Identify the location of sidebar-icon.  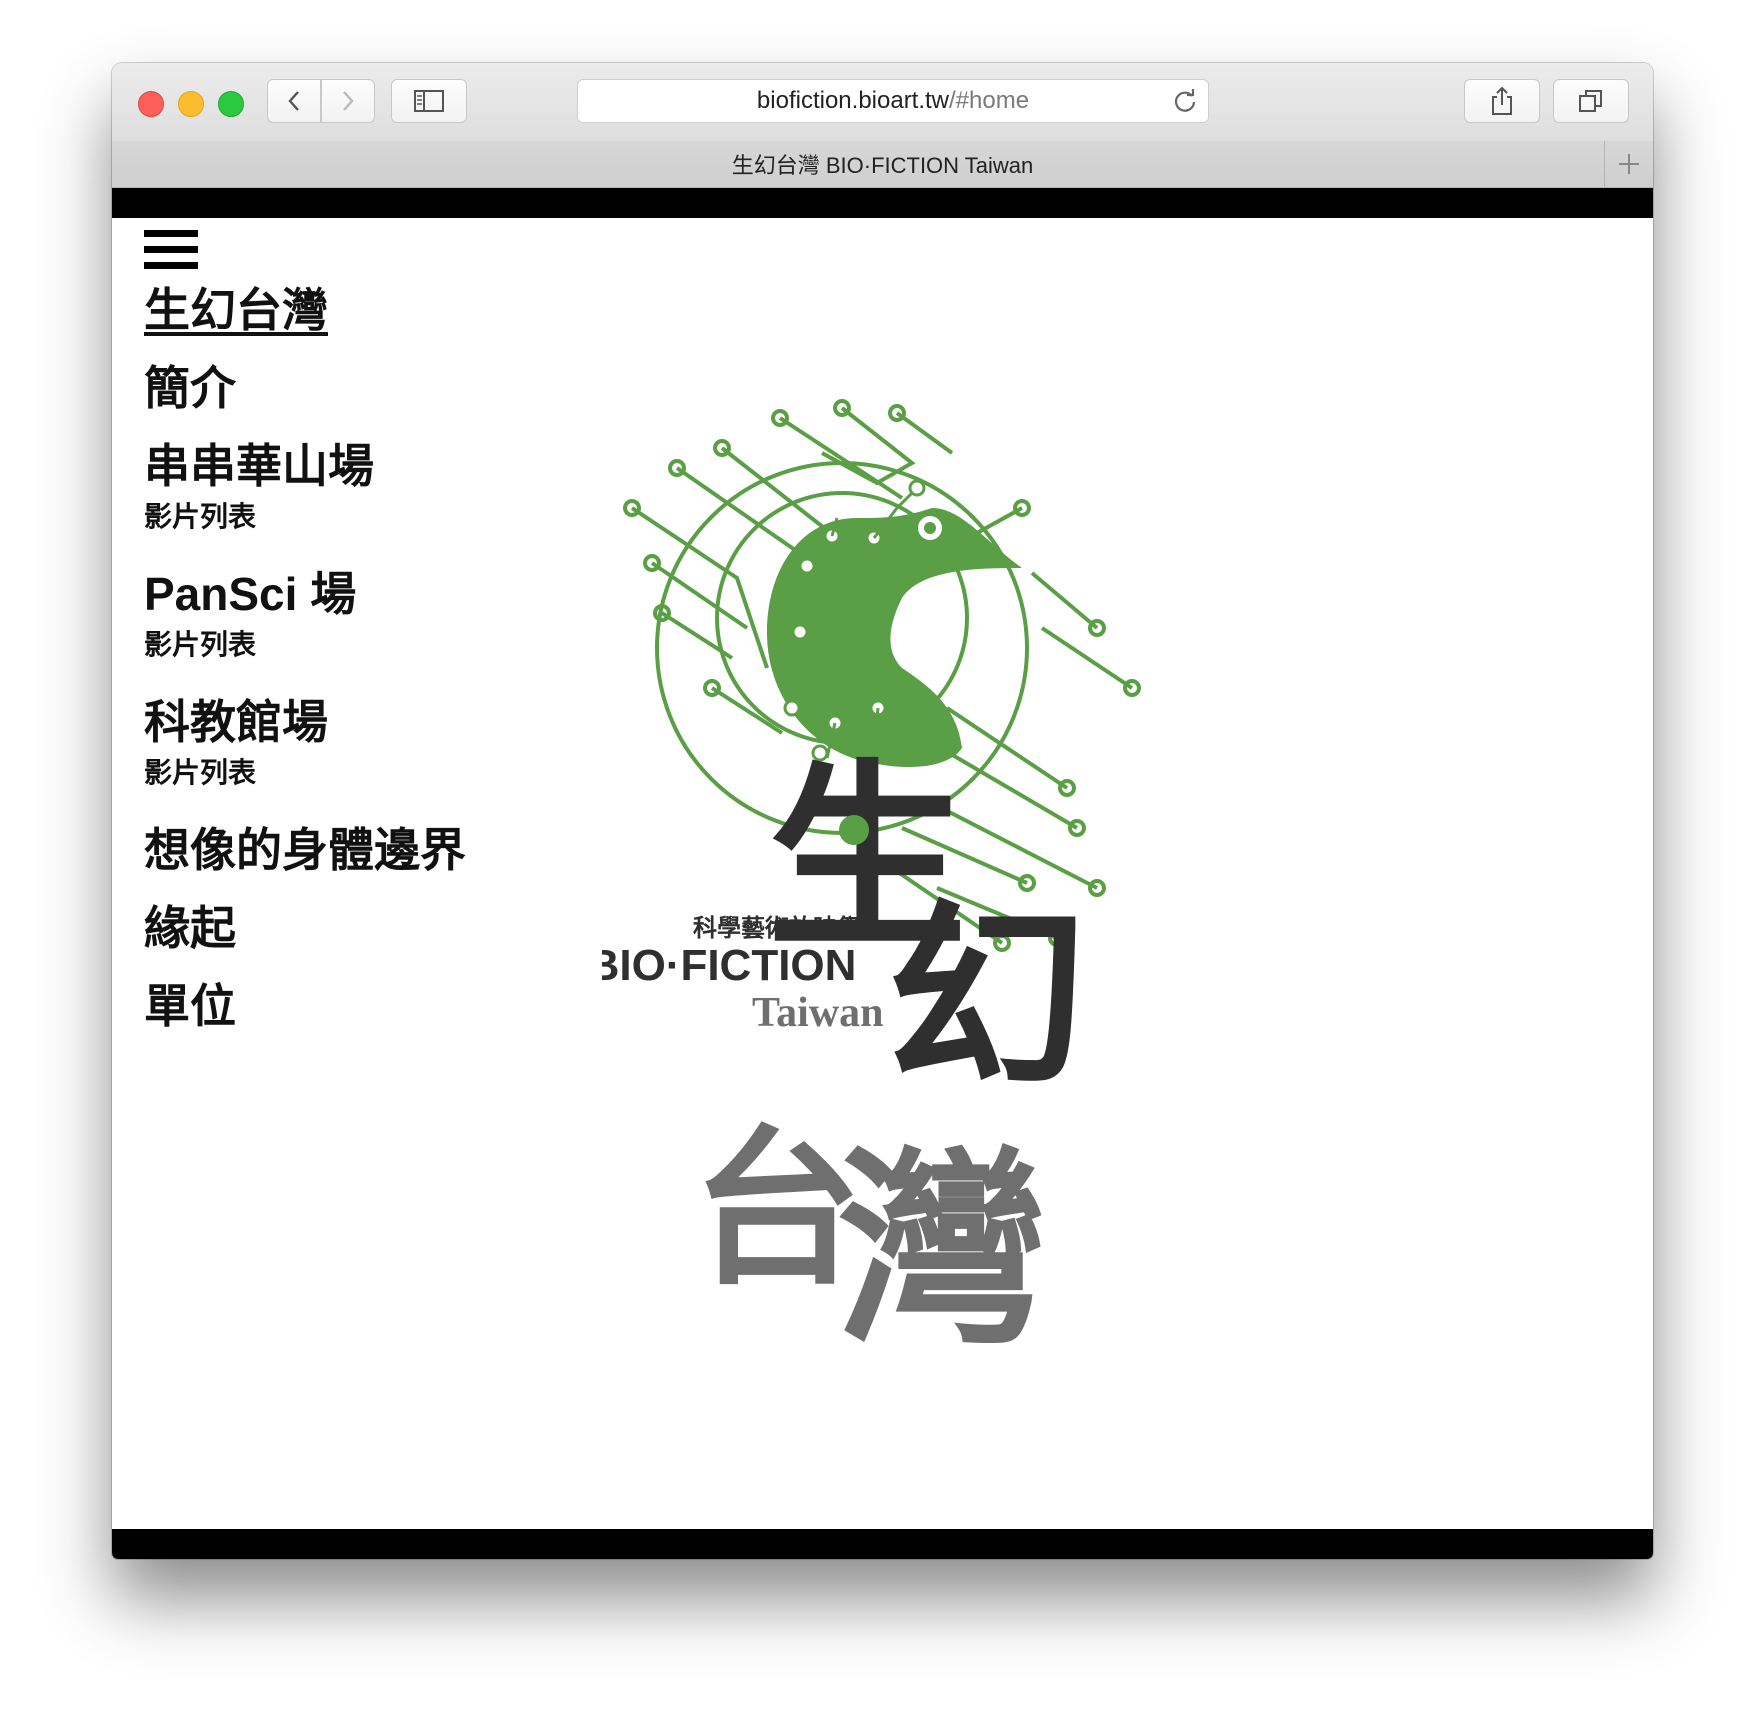
(429, 101).